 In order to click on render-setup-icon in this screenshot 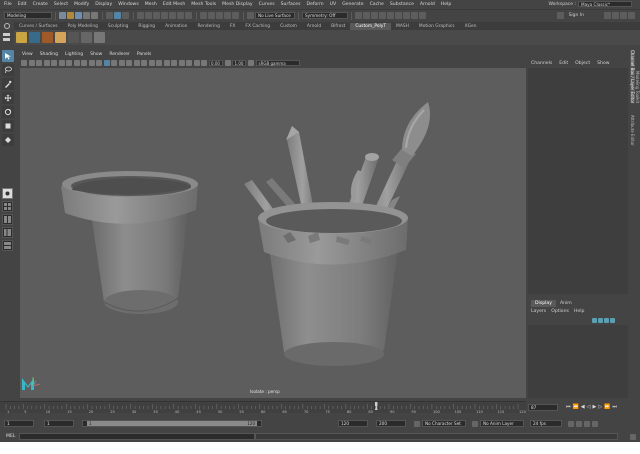, I will do `click(398, 15)`.